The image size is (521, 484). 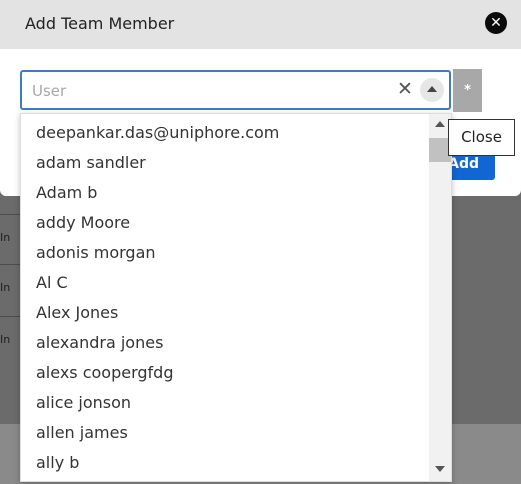 I want to click on user-option: alice jonson, so click(x=231, y=403).